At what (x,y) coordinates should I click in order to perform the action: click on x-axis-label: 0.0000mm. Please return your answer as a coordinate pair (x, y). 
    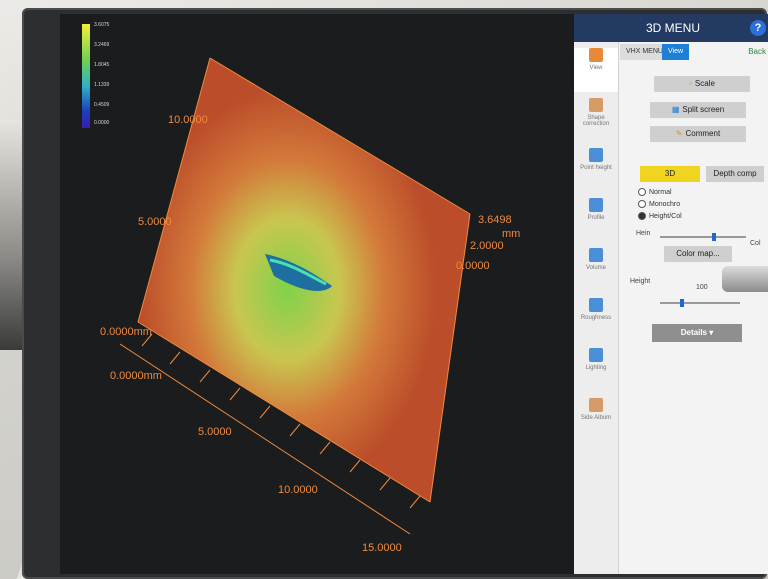
    Looking at the image, I should click on (136, 376).